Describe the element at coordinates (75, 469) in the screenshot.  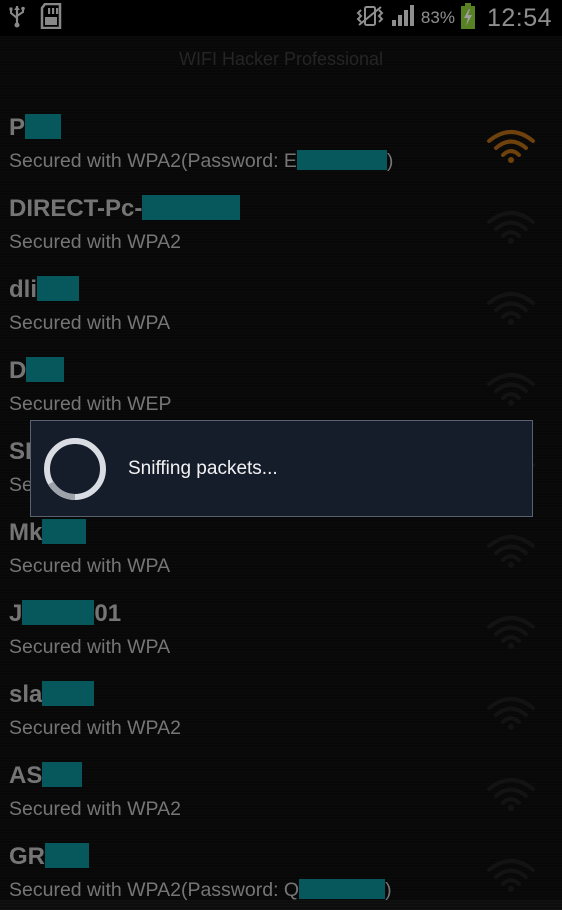
I see `progress-spinner-icon` at that location.